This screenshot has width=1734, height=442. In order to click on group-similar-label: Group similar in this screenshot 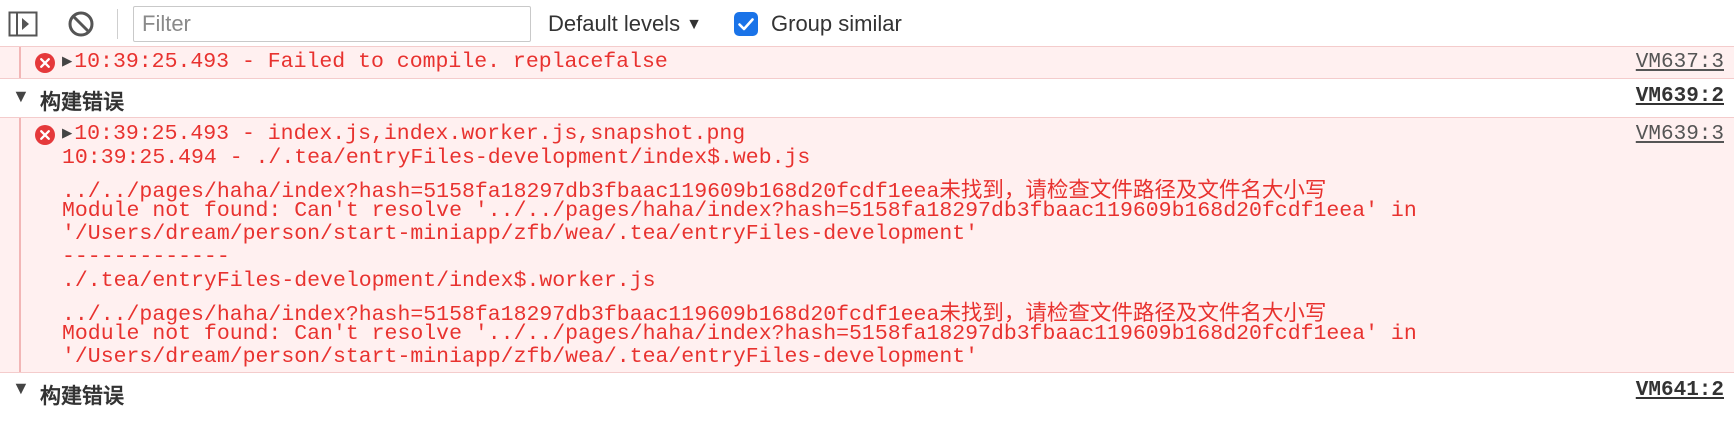, I will do `click(836, 24)`.